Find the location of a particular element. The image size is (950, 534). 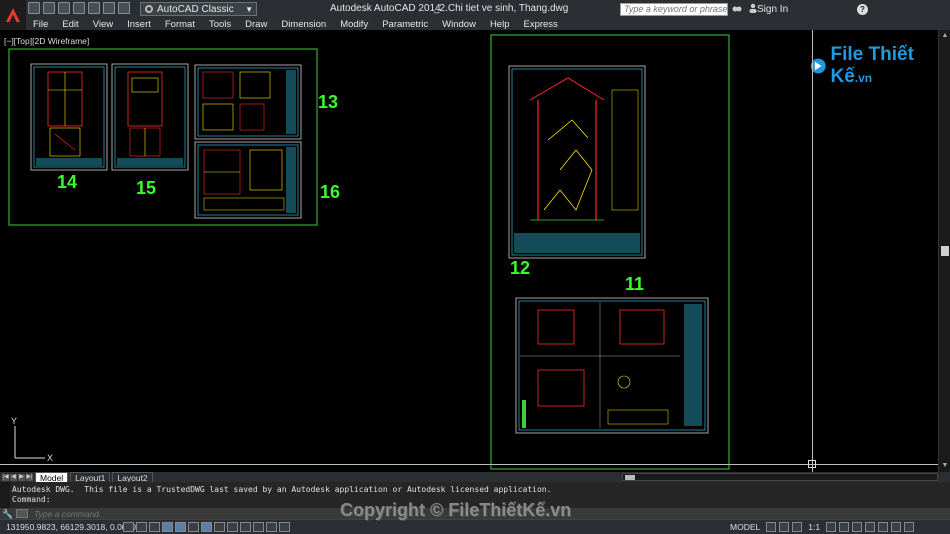

next-tab-icon: ▶ is located at coordinates (21, 477).